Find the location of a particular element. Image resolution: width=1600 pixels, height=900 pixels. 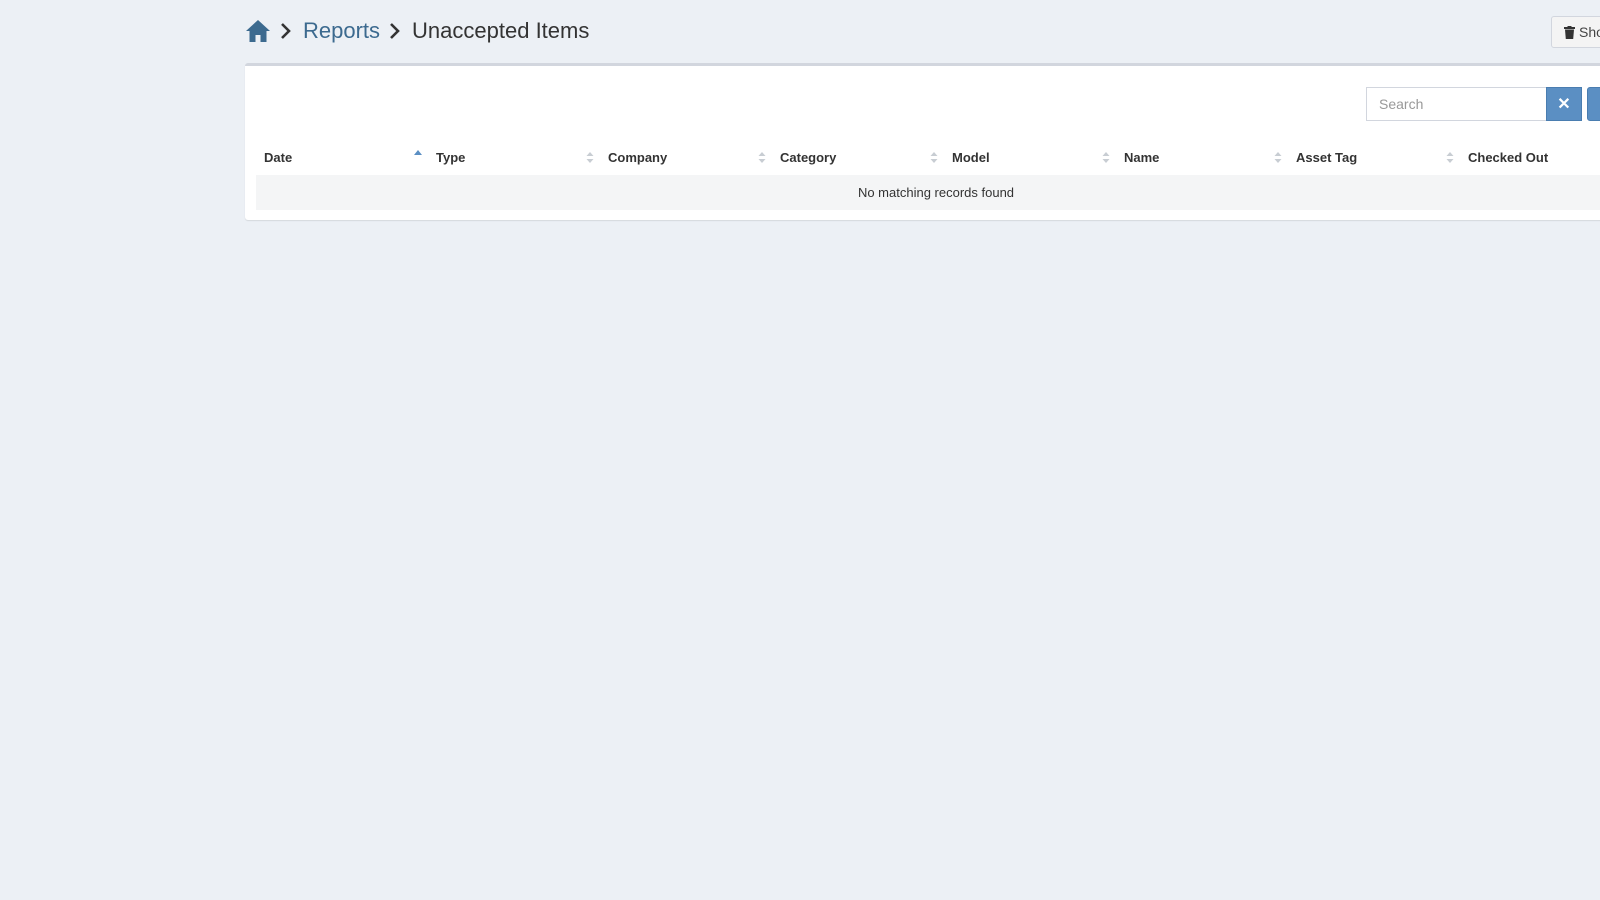

column-header-checked-out: Checked Out is located at coordinates (1530, 157).